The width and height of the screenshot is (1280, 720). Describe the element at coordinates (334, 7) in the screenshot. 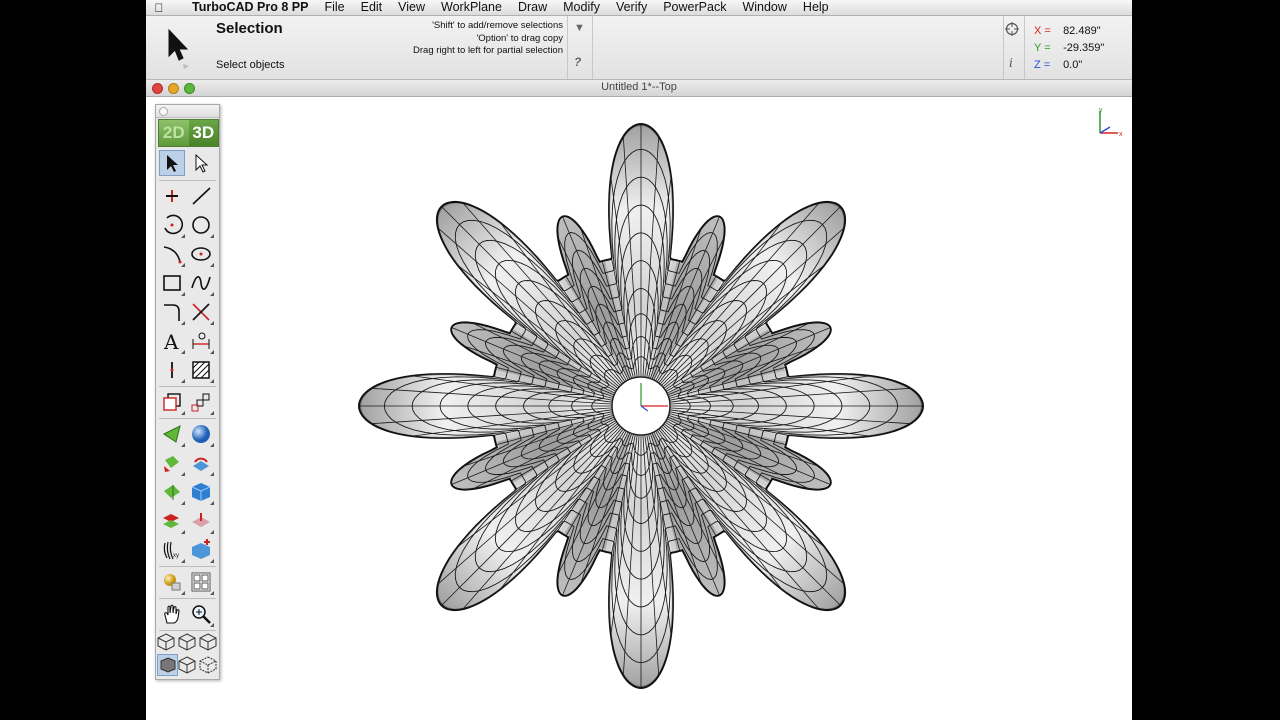

I see `menu-file: File` at that location.